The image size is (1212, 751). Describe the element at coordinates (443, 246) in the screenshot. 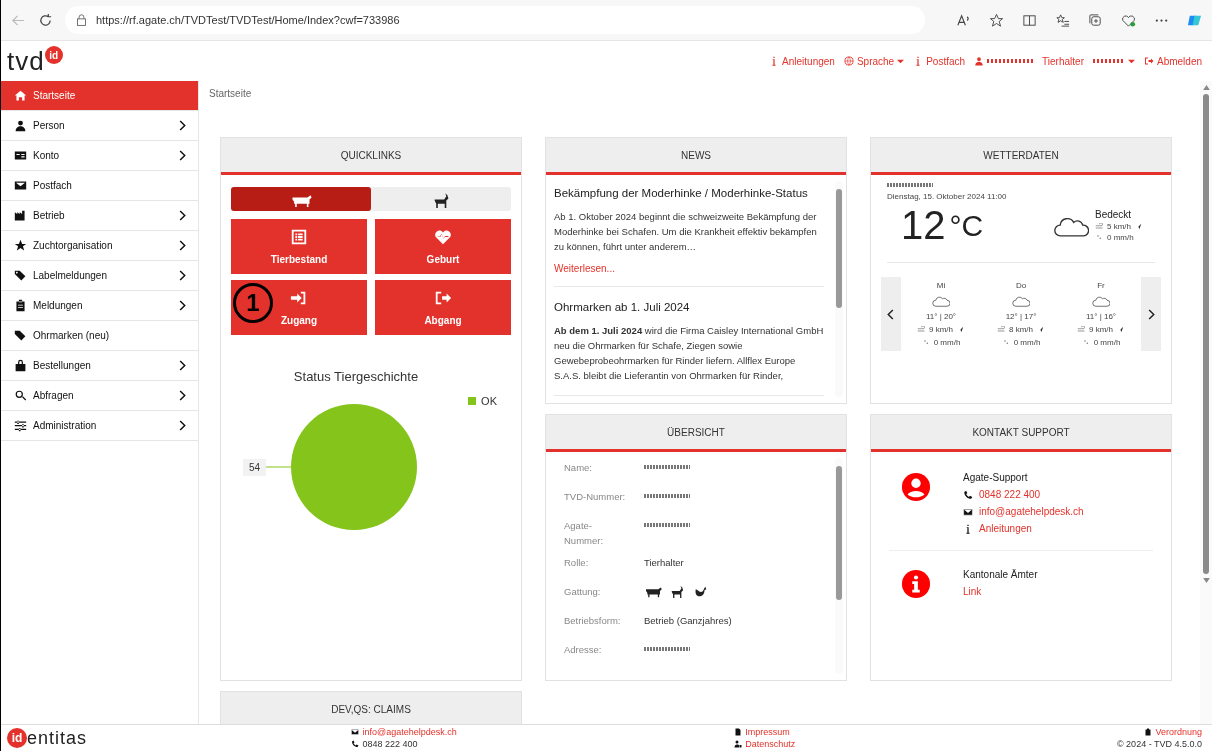

I see `quicklink-tile: Geburt` at that location.